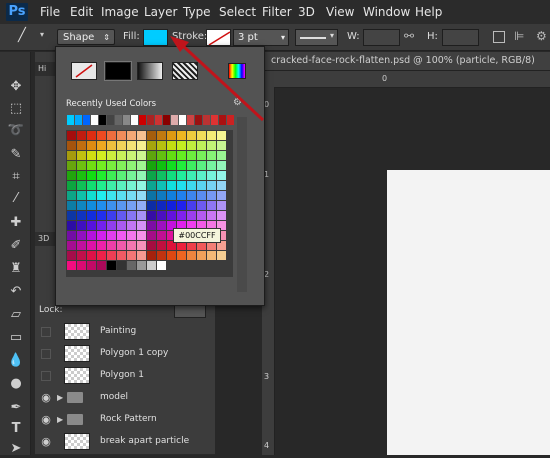  What do you see at coordinates (340, 12) in the screenshot?
I see `menu-view: View` at bounding box center [340, 12].